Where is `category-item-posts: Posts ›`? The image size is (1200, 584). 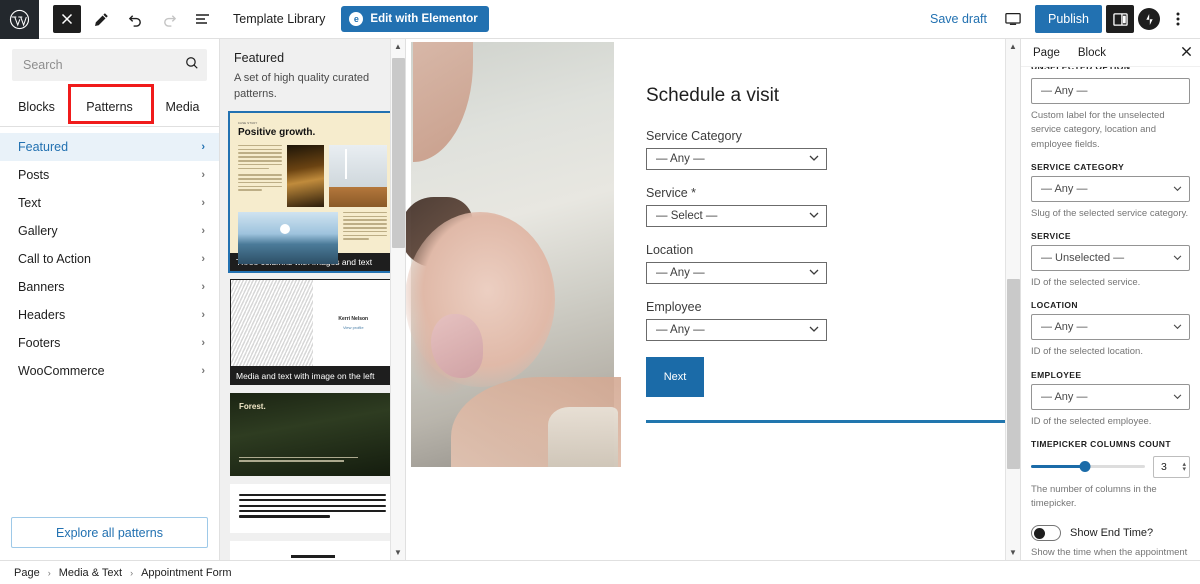
category-item-posts: Posts › is located at coordinates (109, 175).